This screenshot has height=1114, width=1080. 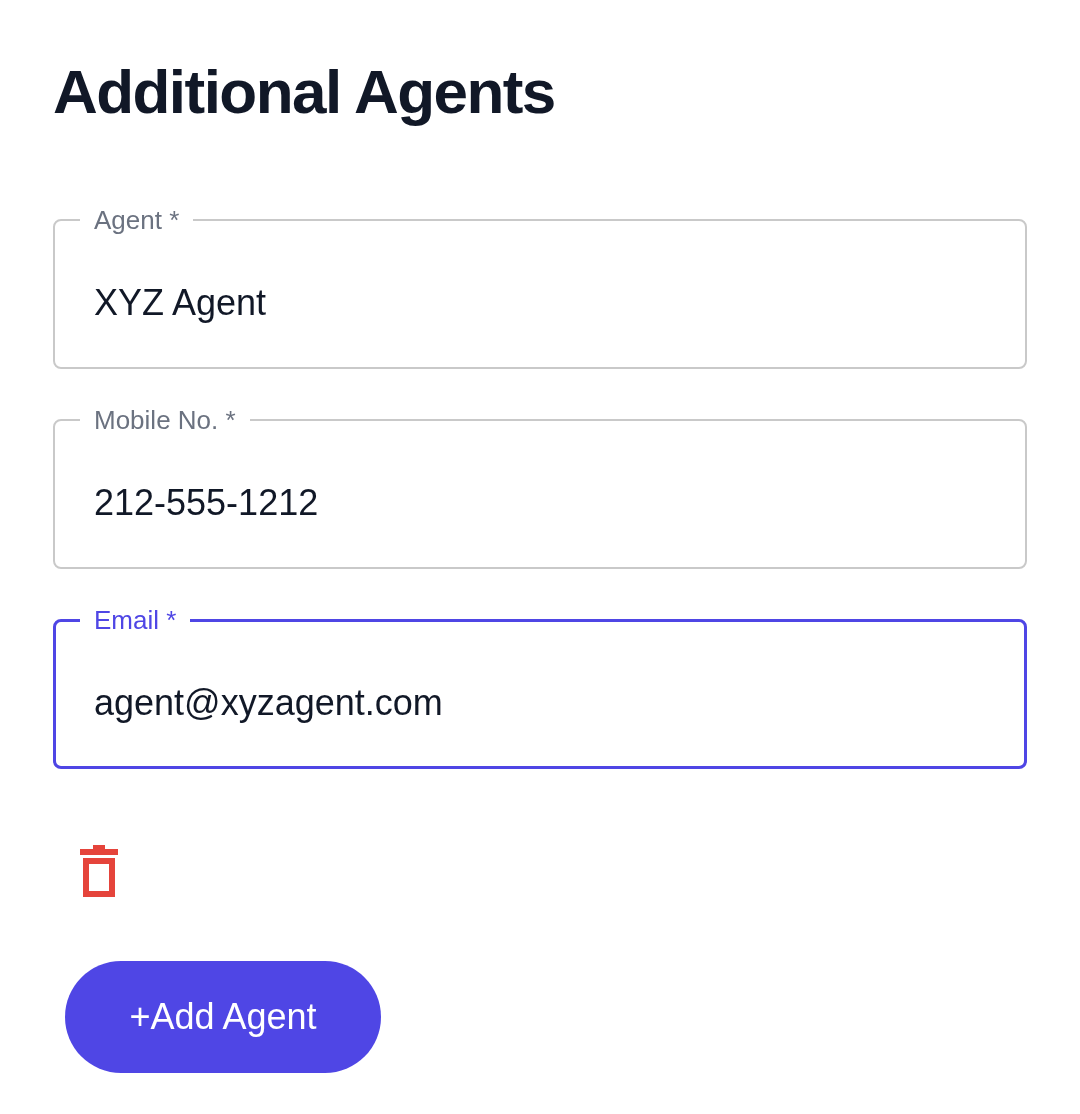 I want to click on field-label: Mobile No. *, so click(x=165, y=420).